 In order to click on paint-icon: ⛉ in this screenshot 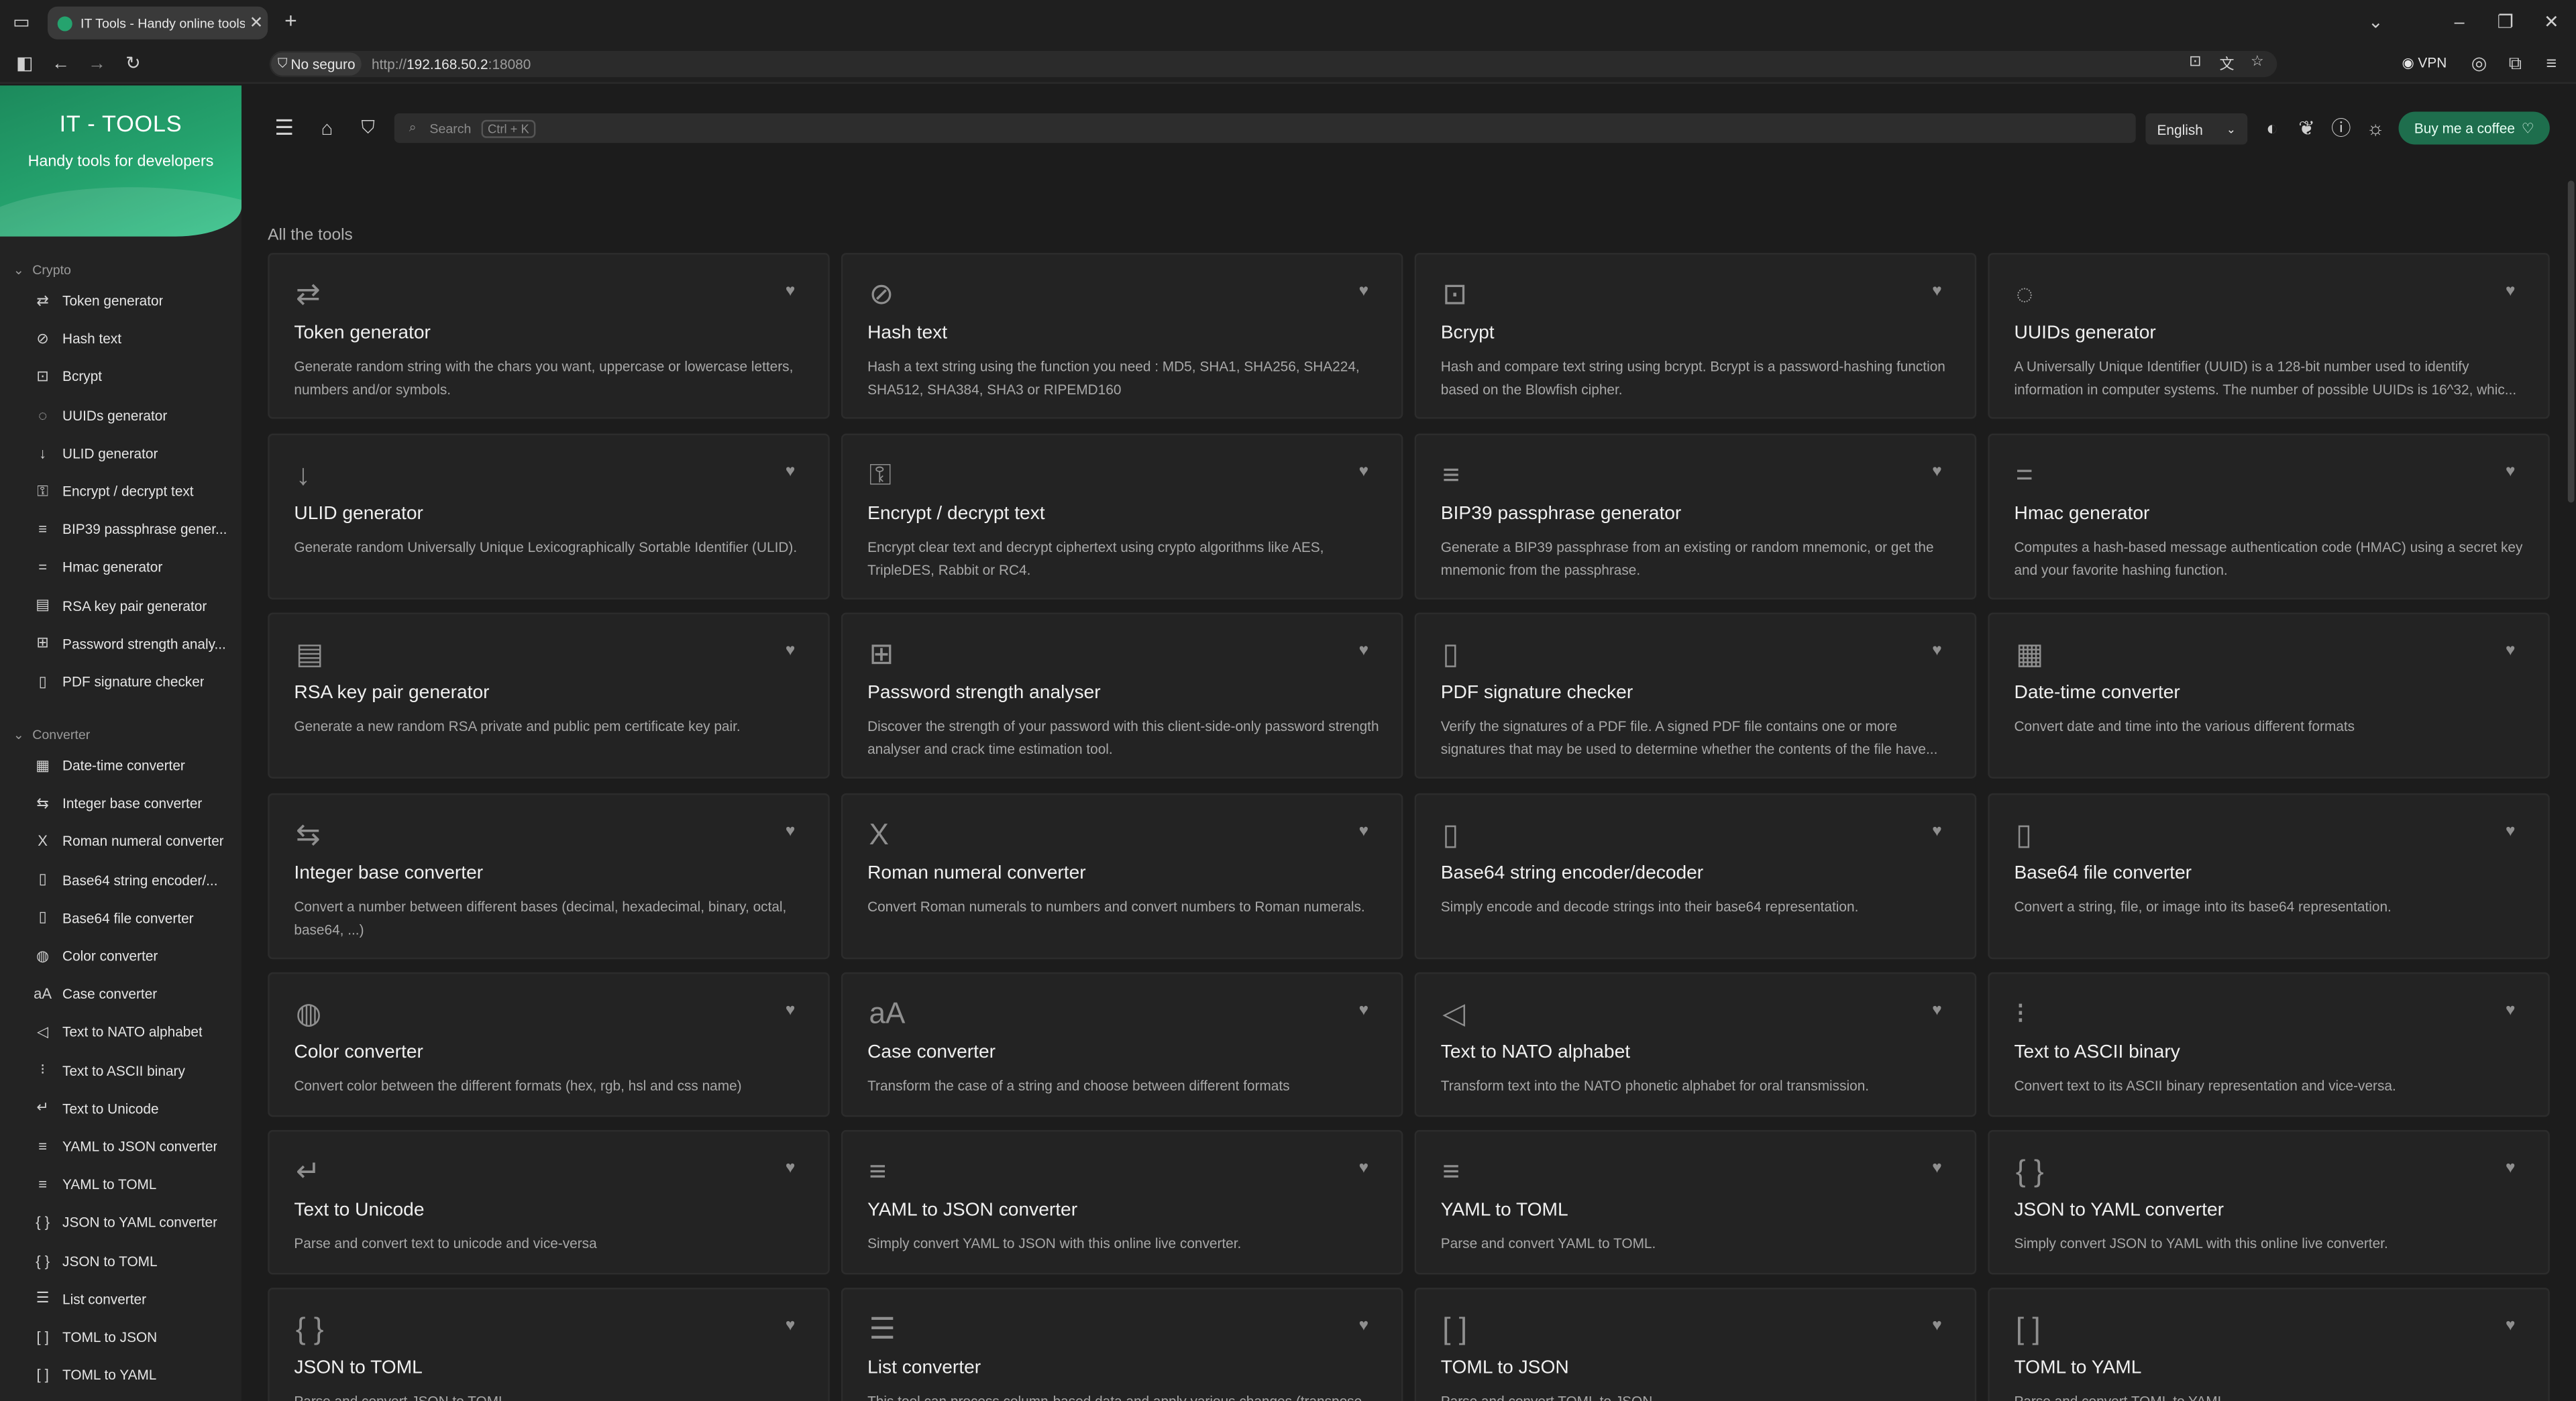, I will do `click(367, 128)`.